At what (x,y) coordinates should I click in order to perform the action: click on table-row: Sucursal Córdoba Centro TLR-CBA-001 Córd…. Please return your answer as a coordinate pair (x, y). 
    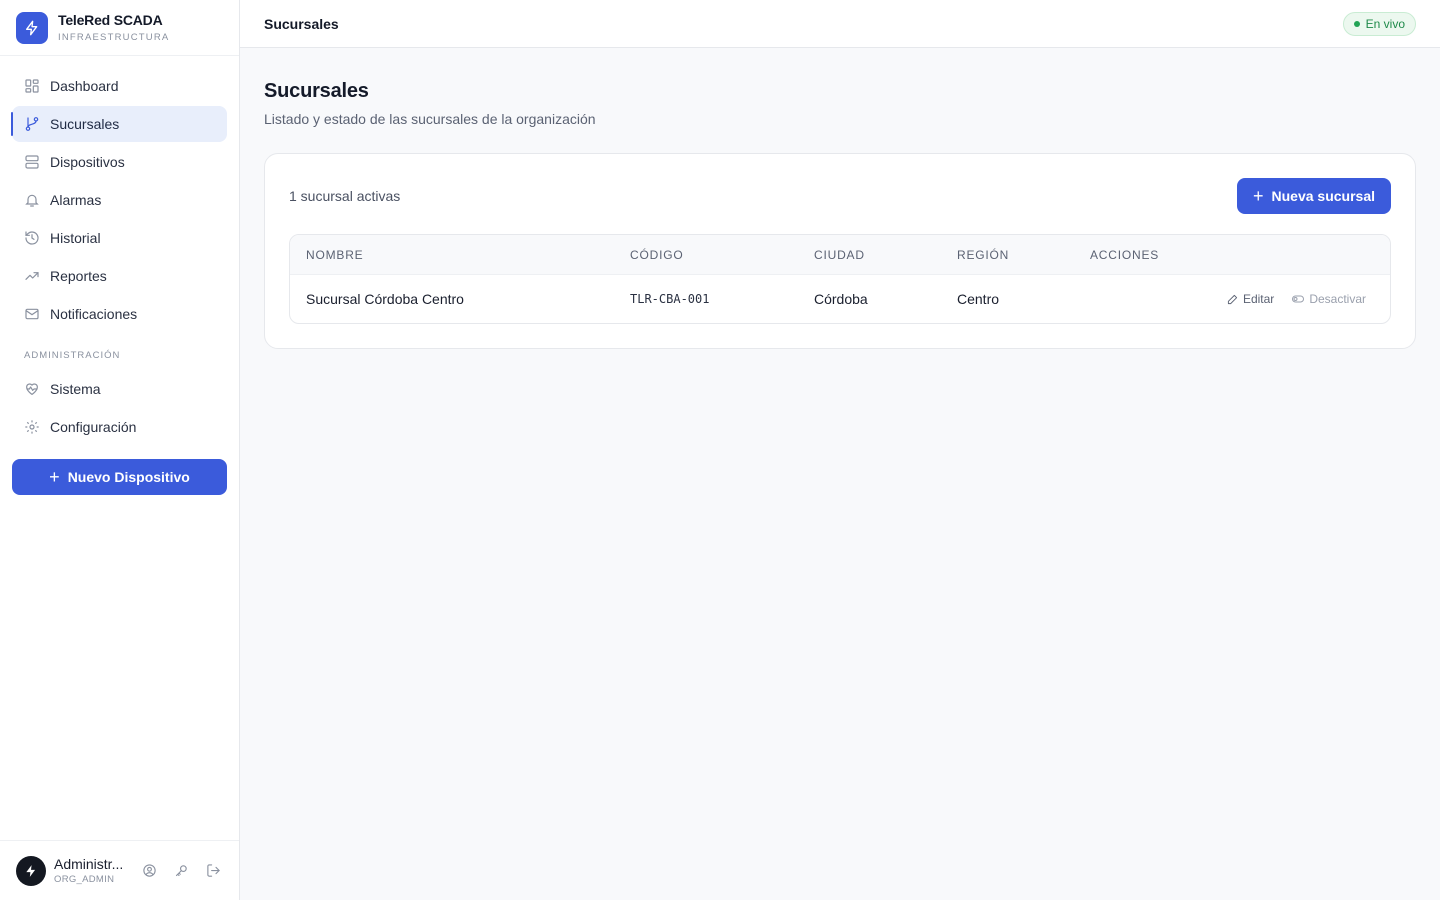
    Looking at the image, I should click on (840, 299).